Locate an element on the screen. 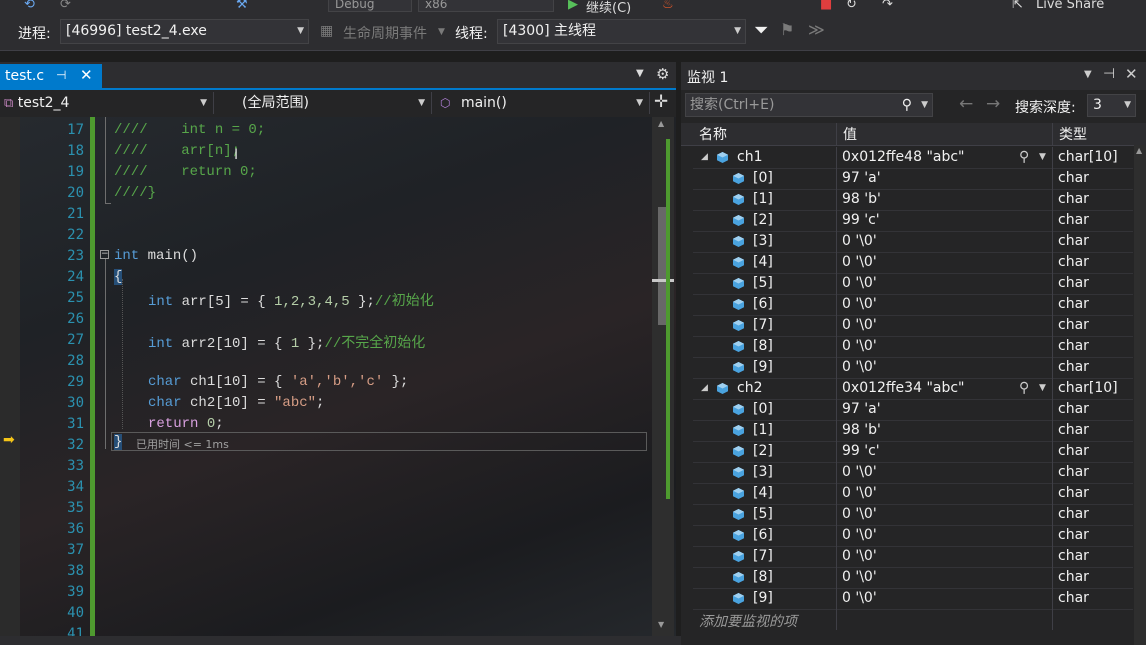 This screenshot has height=645, width=1146. search-depth-dropdown: 3 ▼ is located at coordinates (1111, 105).